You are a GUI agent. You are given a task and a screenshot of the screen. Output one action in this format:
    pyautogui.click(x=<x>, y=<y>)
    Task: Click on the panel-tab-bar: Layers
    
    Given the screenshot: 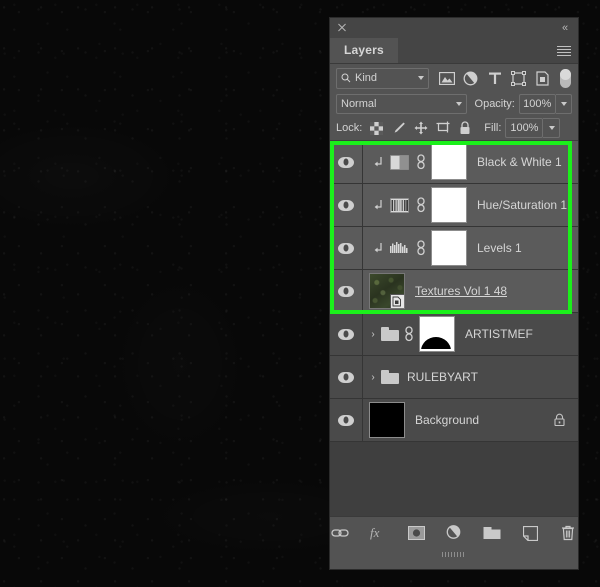 What is the action you would take?
    pyautogui.click(x=454, y=51)
    